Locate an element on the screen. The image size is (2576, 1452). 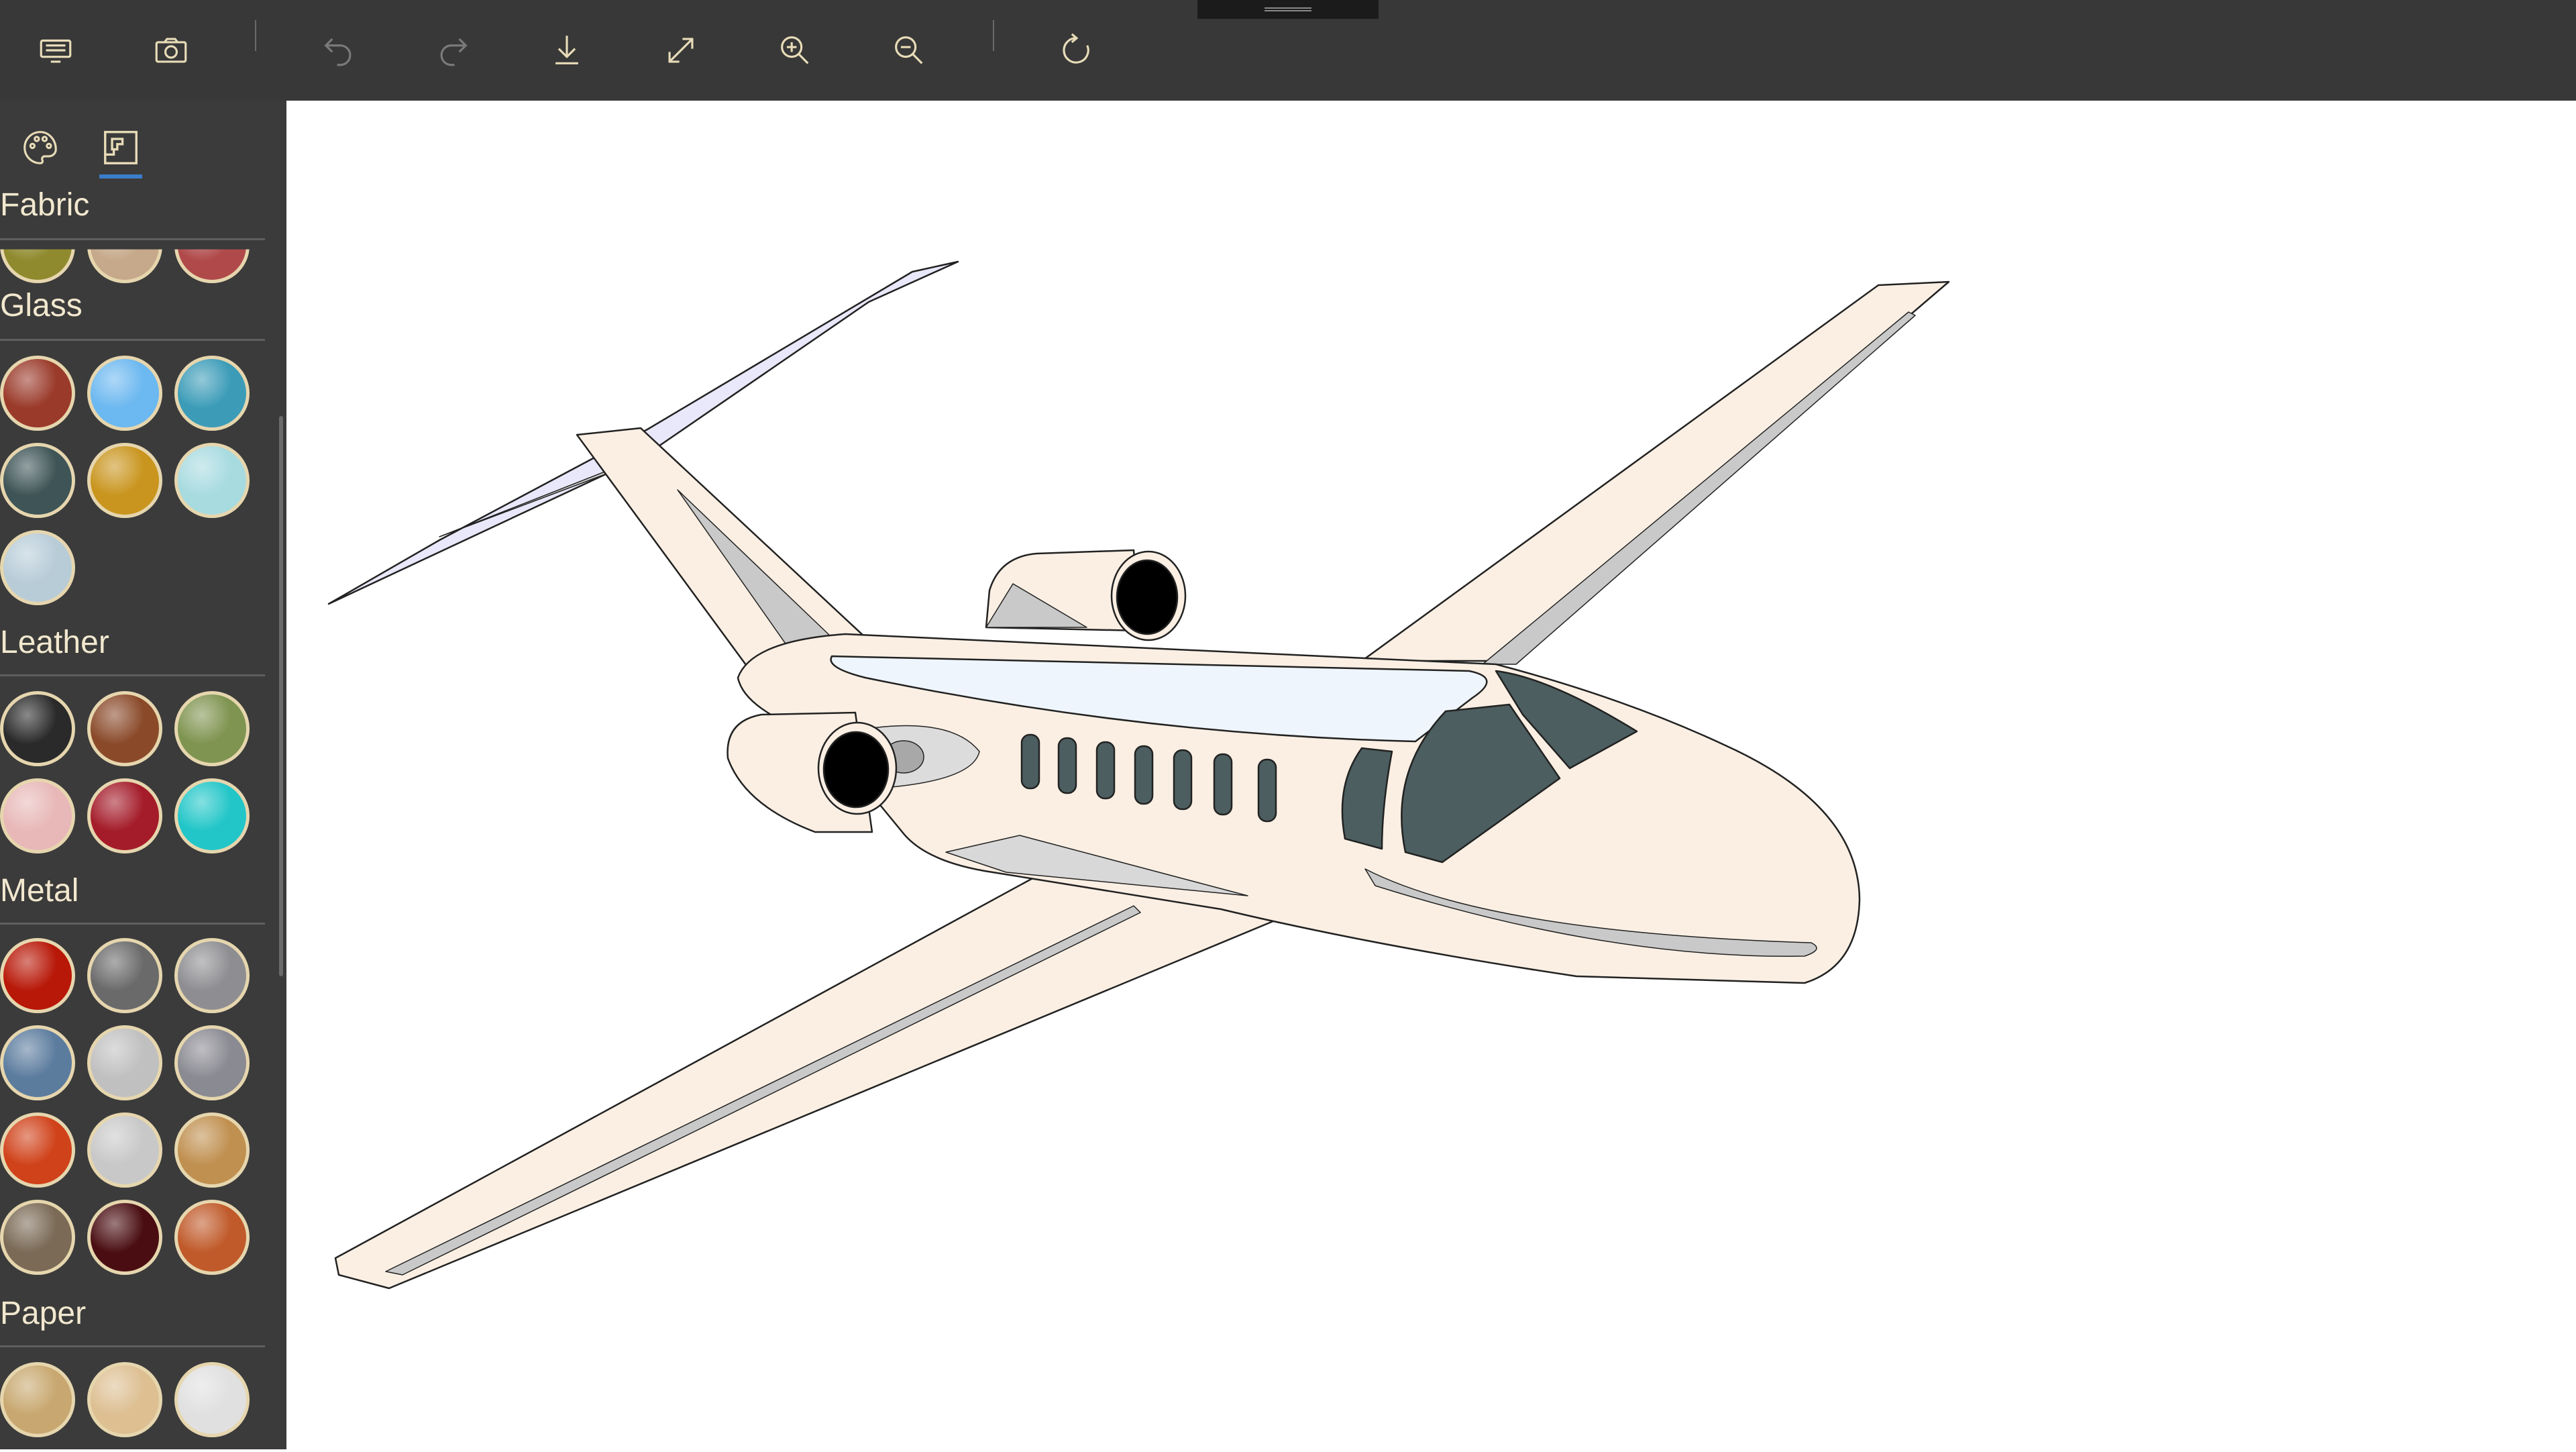
fullscreen-button is located at coordinates (680, 51).